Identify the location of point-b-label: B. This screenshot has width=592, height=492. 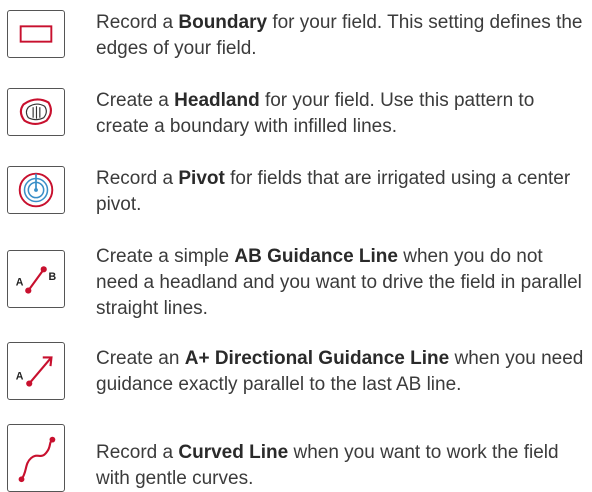
(53, 277).